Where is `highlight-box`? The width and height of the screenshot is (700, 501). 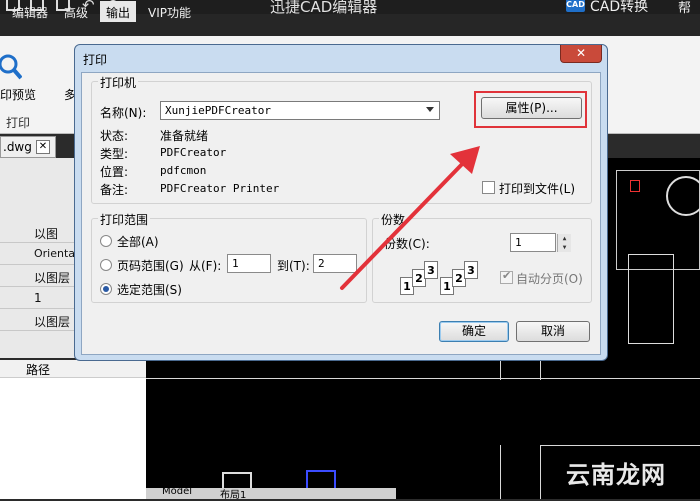 highlight-box is located at coordinates (530, 109).